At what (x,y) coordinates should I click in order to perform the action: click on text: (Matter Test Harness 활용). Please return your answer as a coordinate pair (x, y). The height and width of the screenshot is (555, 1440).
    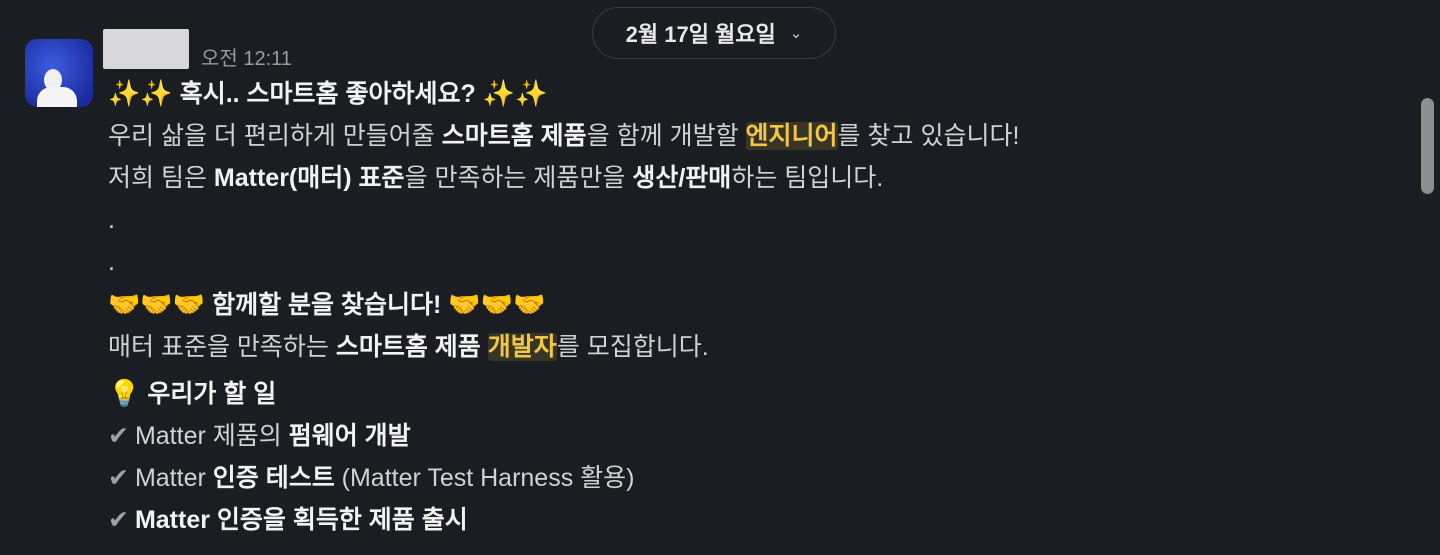
    Looking at the image, I should click on (484, 478).